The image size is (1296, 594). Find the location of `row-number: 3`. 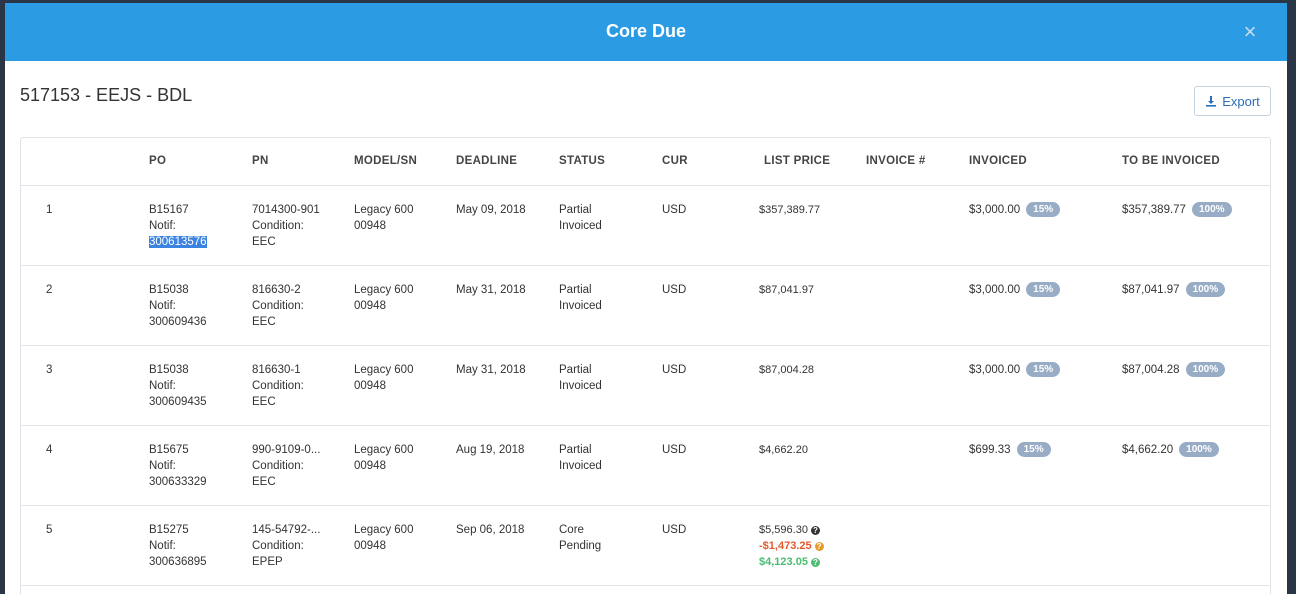

row-number: 3 is located at coordinates (49, 370).